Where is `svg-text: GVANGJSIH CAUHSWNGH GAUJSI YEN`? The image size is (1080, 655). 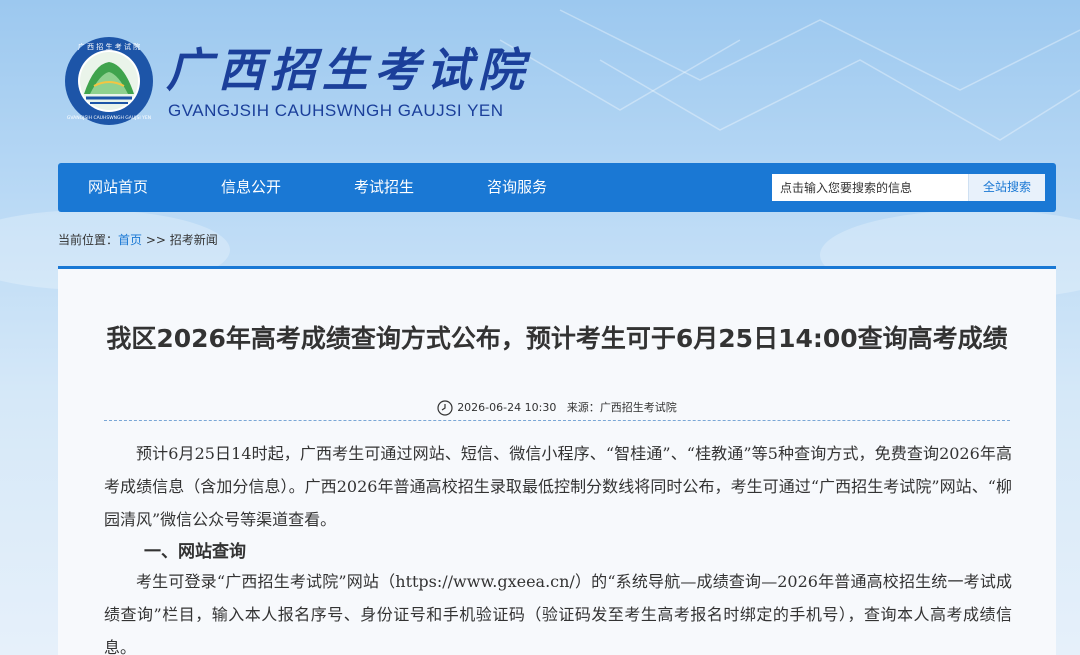
svg-text: GVANGJSIH CAUHSWNGH GAUJSI YEN is located at coordinates (109, 118).